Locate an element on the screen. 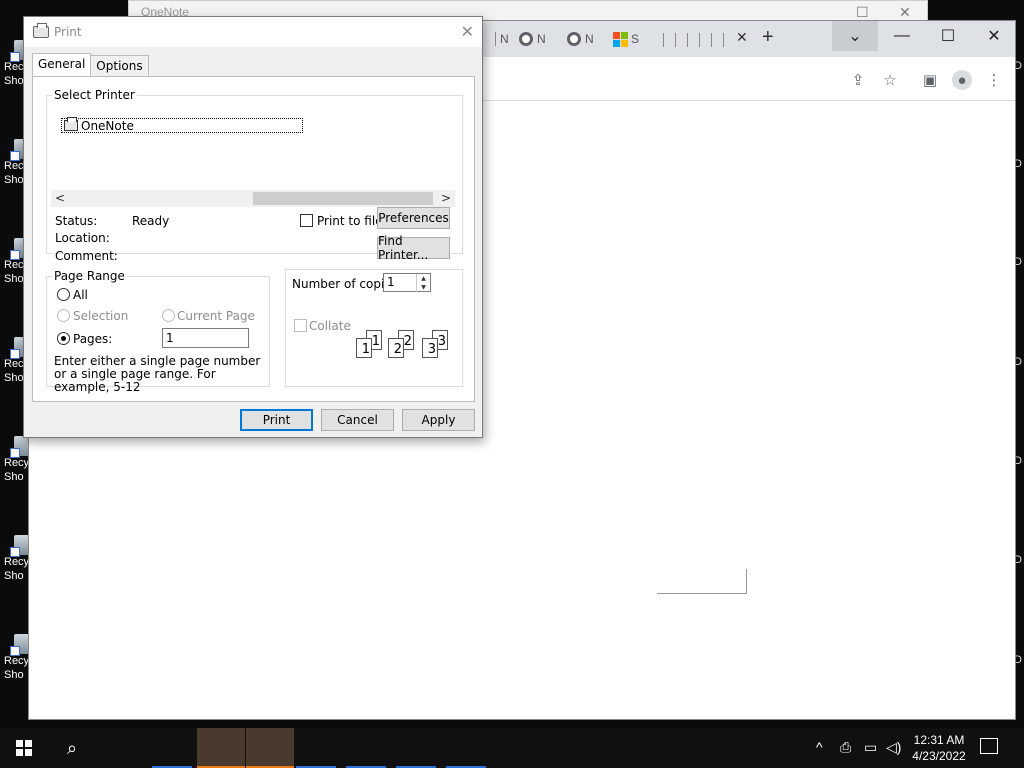 The width and height of the screenshot is (1024, 768). tab-1-label: N is located at coordinates (504, 39).